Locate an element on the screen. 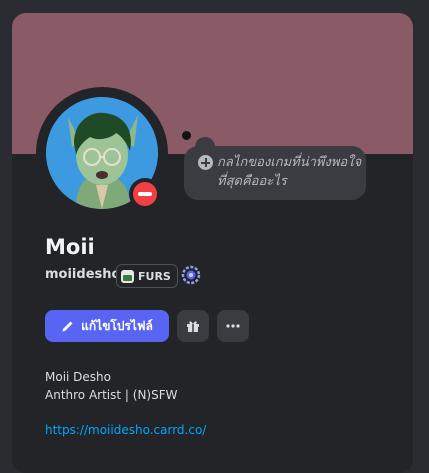 This screenshot has height=473, width=429. custom-status-text: กลไกของเกมที่น่าพึงพอใจที่สุดคืออะไร is located at coordinates (289, 172).